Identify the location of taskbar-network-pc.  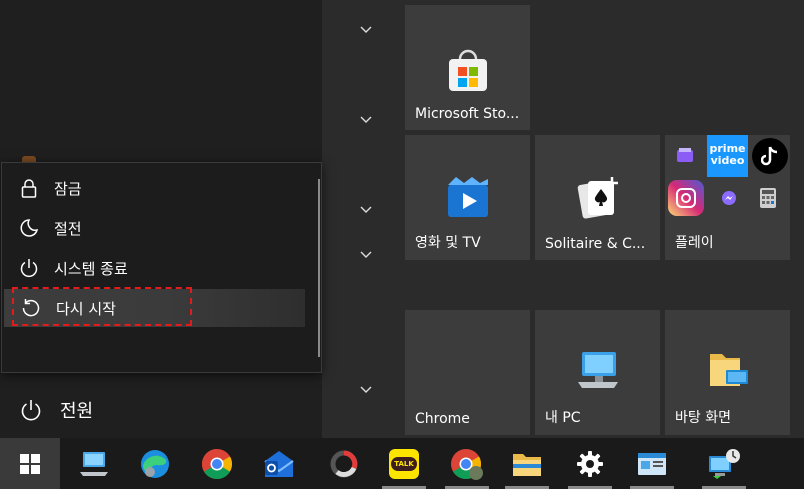
(94, 463).